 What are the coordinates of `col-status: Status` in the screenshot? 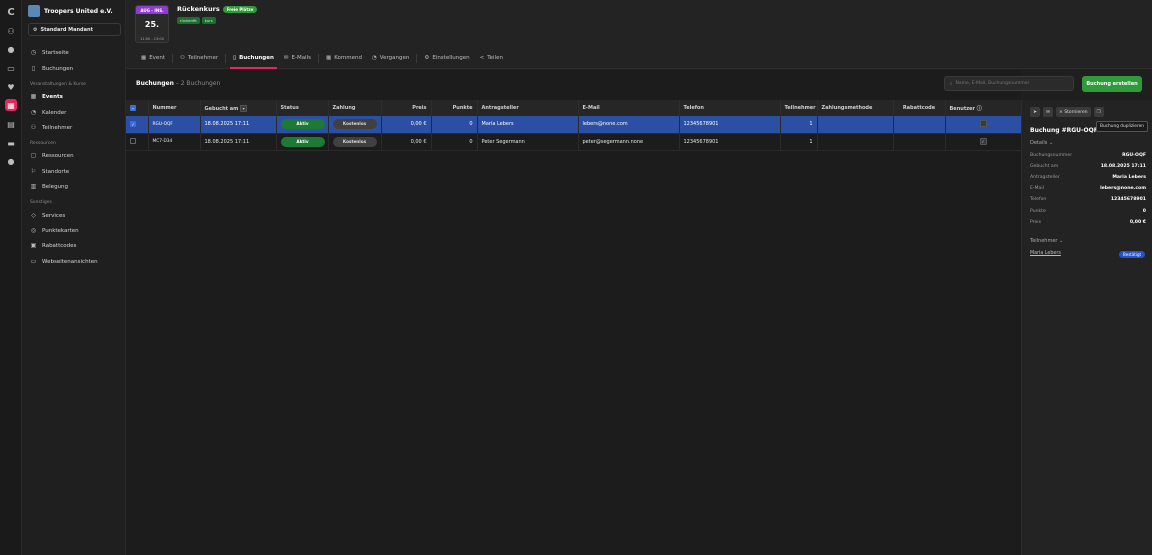 It's located at (302, 108).